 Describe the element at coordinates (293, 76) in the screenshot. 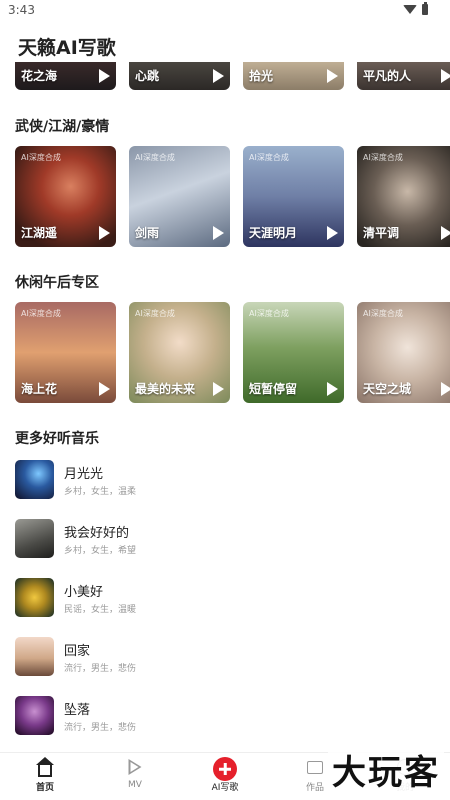

I see `song-card: 拾光` at that location.